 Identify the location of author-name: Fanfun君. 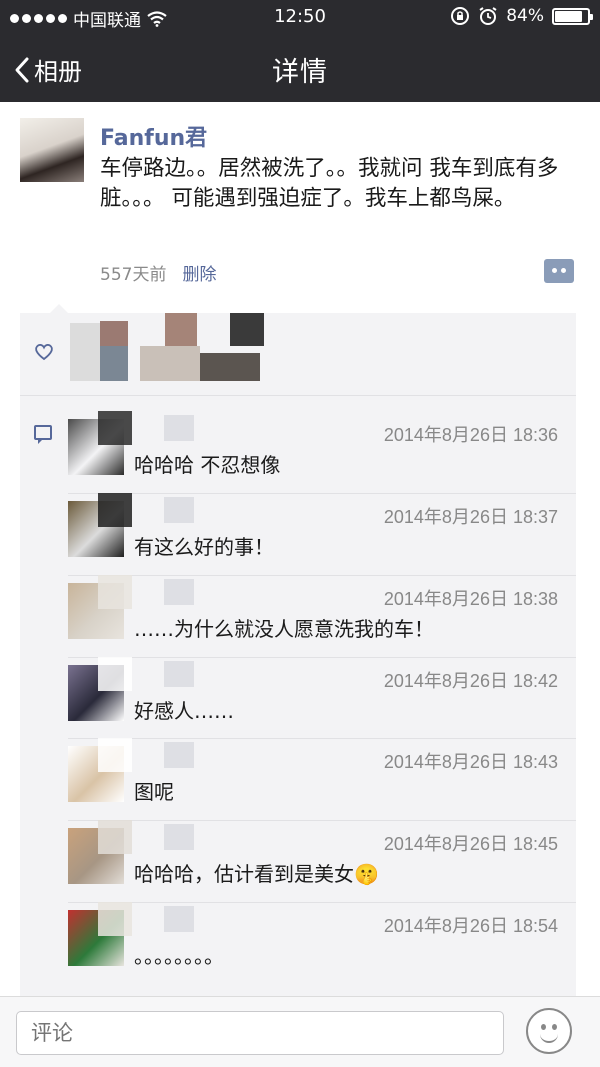
(153, 136).